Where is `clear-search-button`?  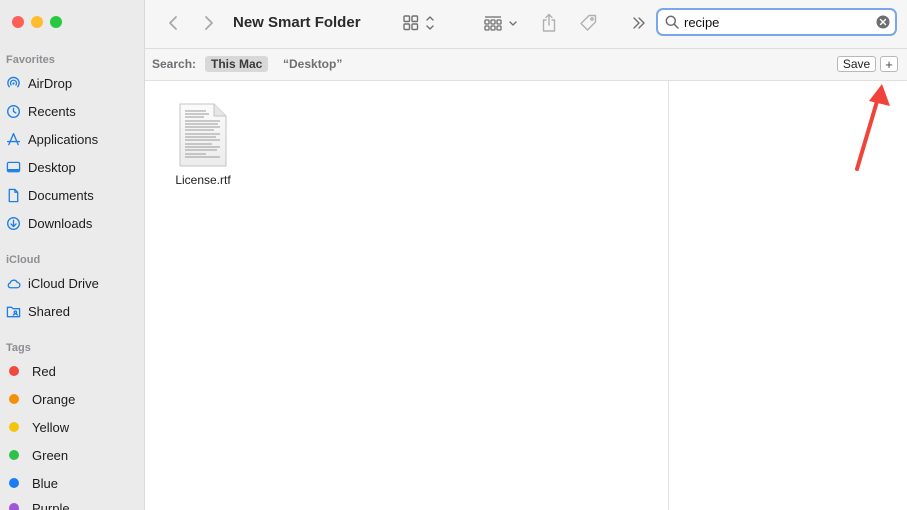 clear-search-button is located at coordinates (883, 22).